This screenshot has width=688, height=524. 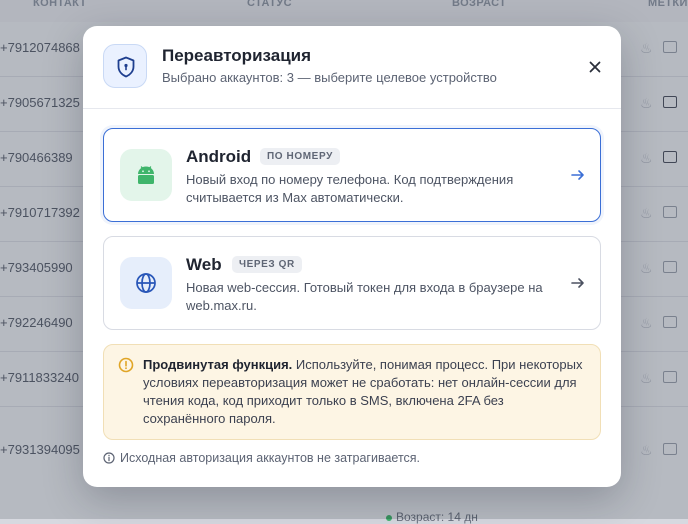 I want to click on android-icon, so click(x=146, y=175).